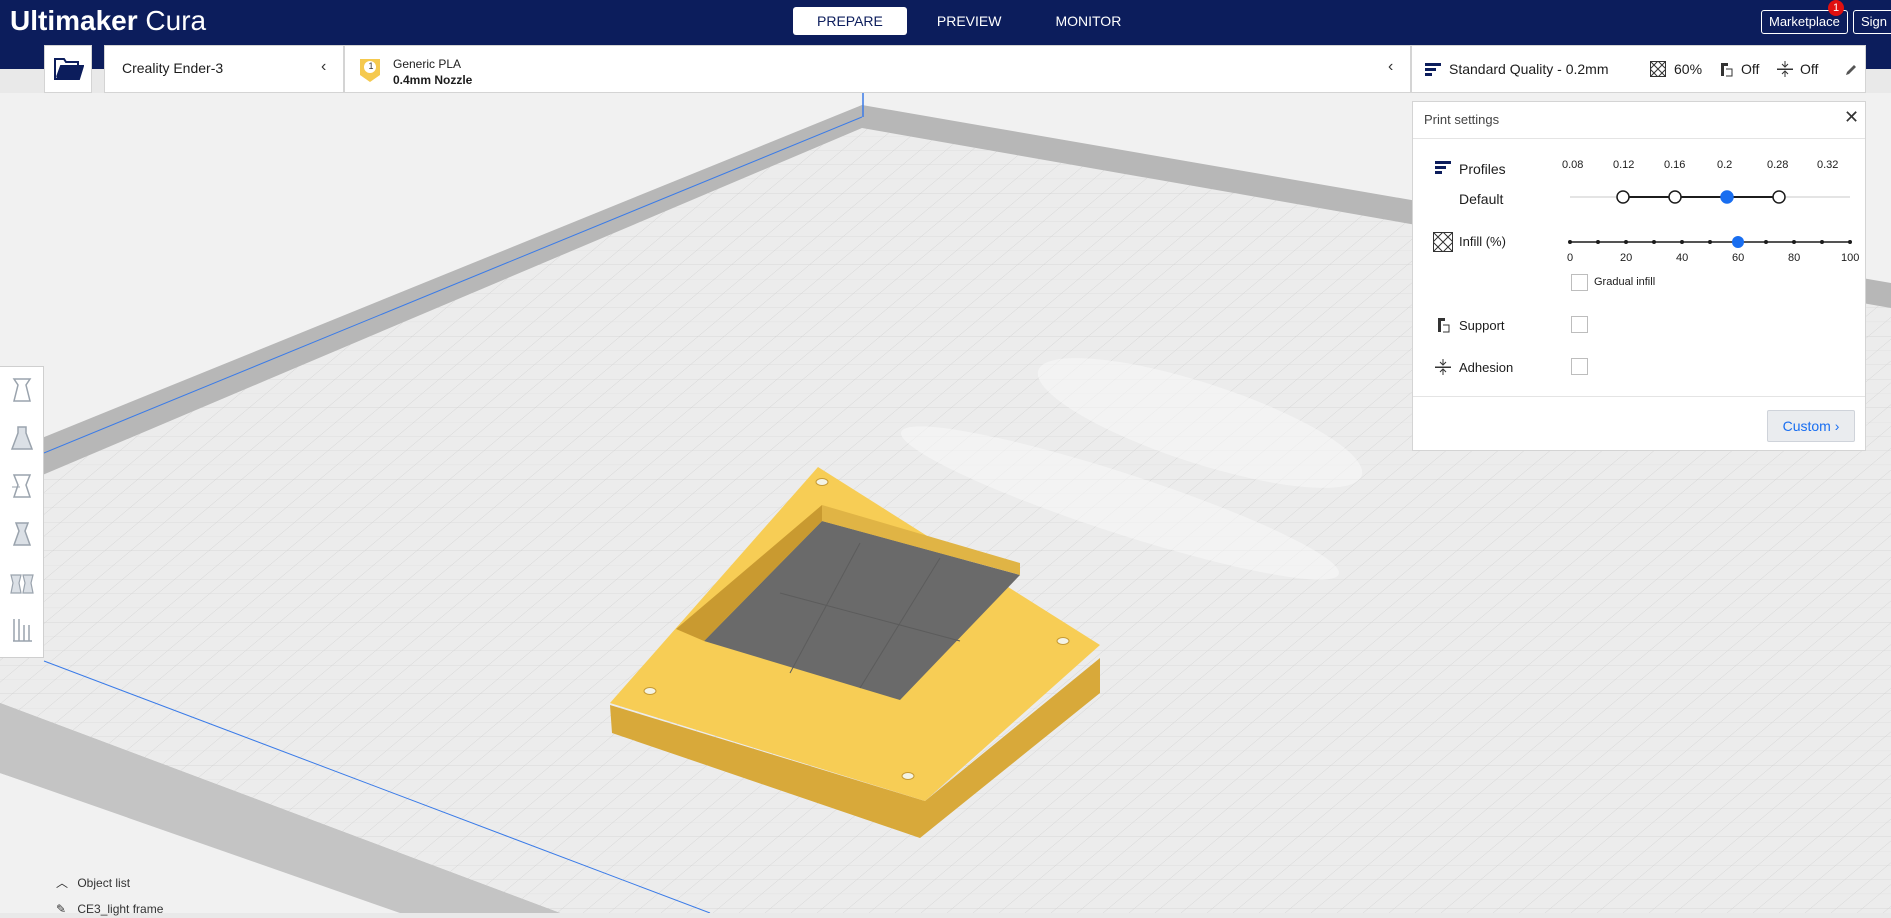 This screenshot has width=1891, height=918. I want to click on pencil-icon: ✎, so click(61, 909).